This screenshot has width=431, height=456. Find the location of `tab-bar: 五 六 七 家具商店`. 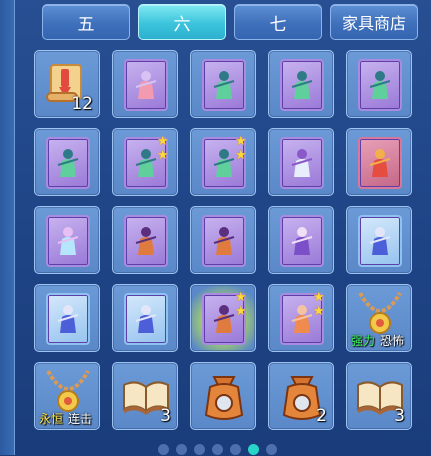

tab-bar: 五 六 七 家具商店 is located at coordinates (230, 23).